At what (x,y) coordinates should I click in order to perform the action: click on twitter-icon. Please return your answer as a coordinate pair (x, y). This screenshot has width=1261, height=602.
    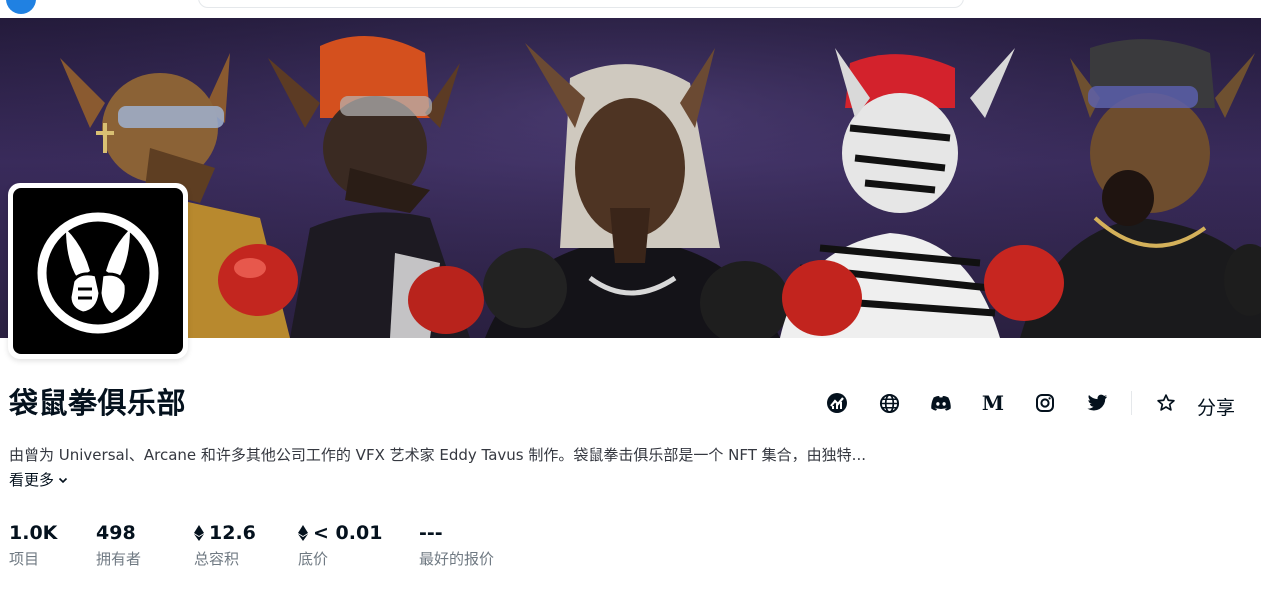
    Looking at the image, I should click on (1097, 403).